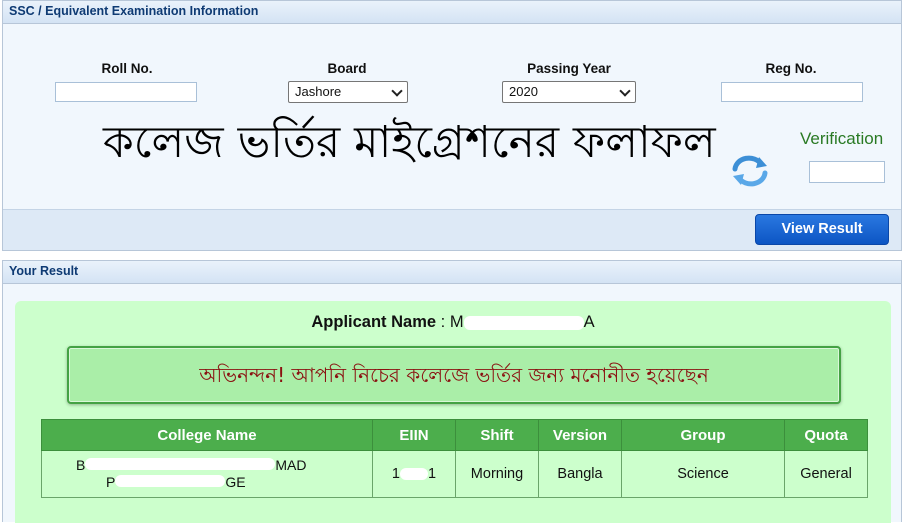 The width and height of the screenshot is (903, 523). What do you see at coordinates (452, 272) in the screenshot?
I see `result-panel-title: Your Result` at bounding box center [452, 272].